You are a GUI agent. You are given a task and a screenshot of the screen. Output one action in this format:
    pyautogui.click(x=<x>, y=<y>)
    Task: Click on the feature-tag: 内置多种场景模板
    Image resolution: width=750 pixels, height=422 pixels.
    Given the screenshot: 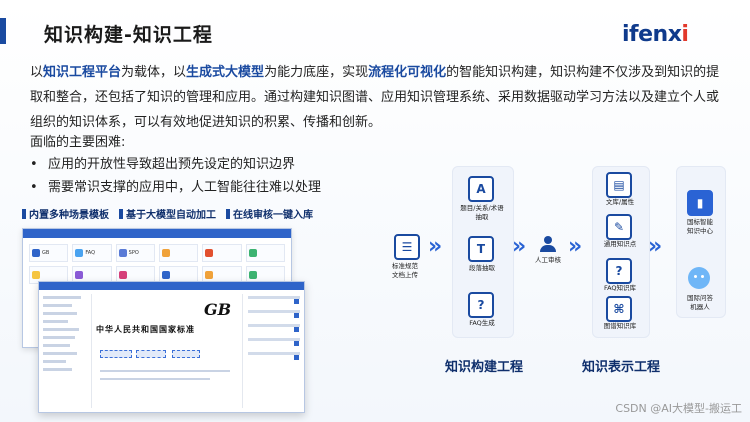 What is the action you would take?
    pyautogui.click(x=65, y=213)
    